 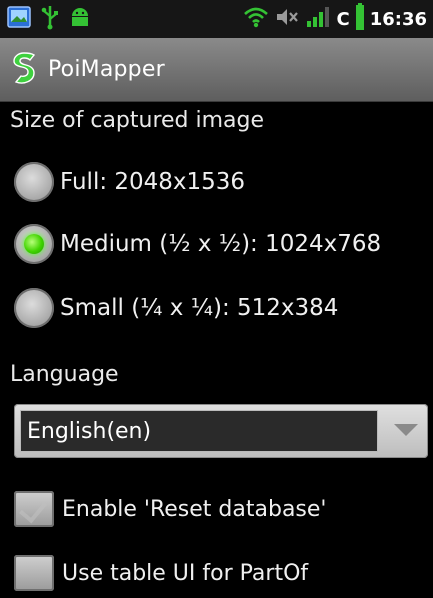 I want to click on checkbox-reset-database, so click(x=34, y=509).